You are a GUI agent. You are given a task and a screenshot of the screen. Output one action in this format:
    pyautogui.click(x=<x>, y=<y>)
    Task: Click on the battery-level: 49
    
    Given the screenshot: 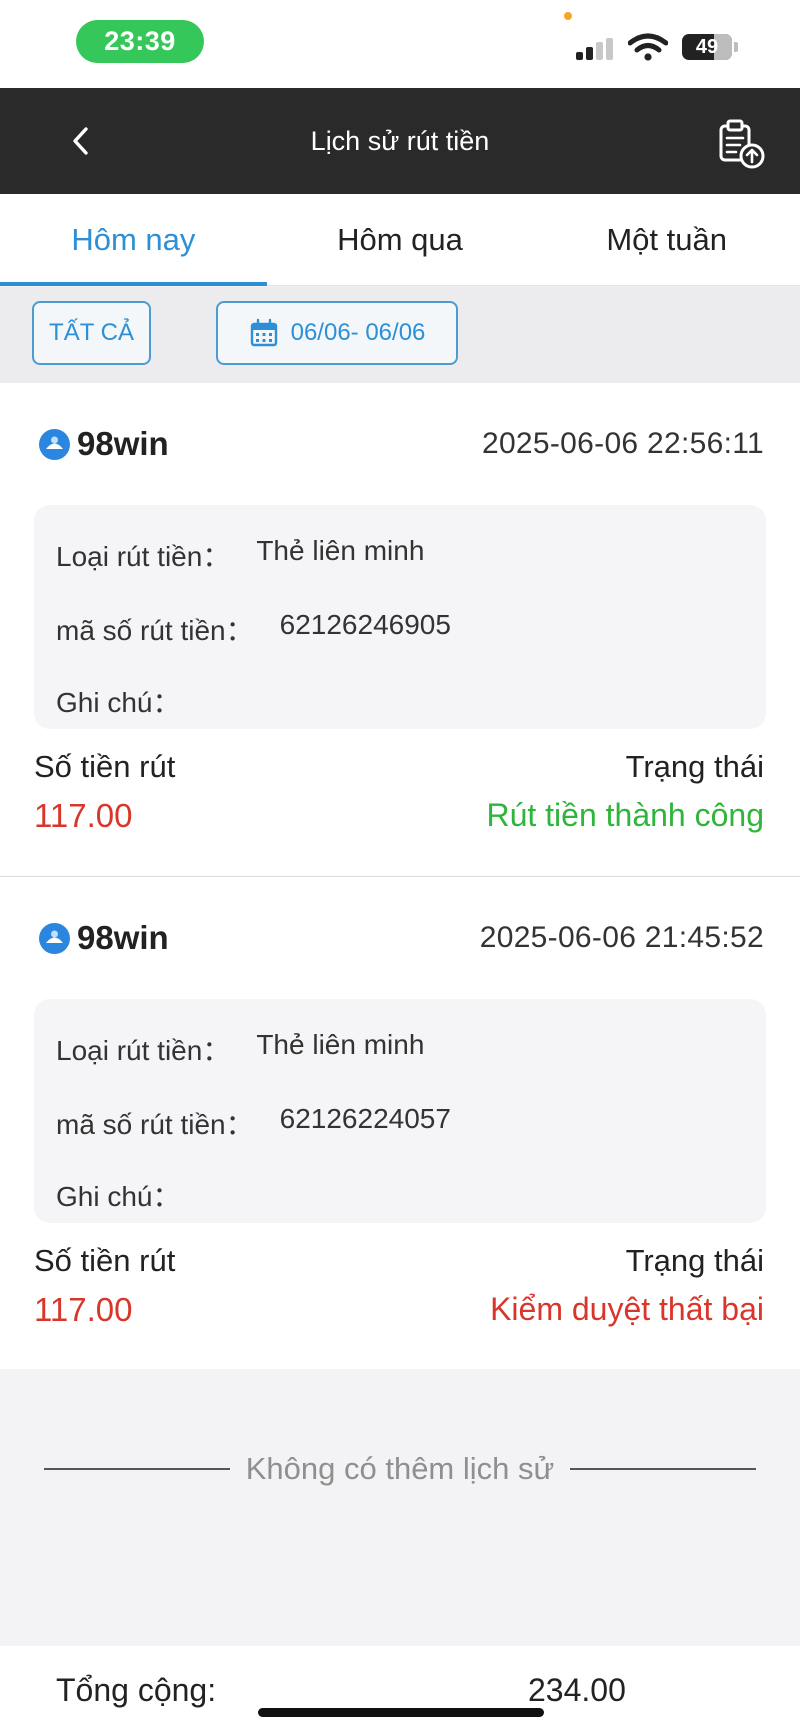 What is the action you would take?
    pyautogui.click(x=707, y=46)
    